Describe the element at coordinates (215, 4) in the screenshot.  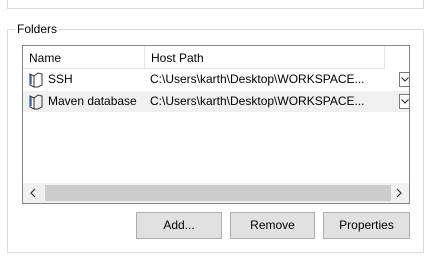
I see `top-panel` at that location.